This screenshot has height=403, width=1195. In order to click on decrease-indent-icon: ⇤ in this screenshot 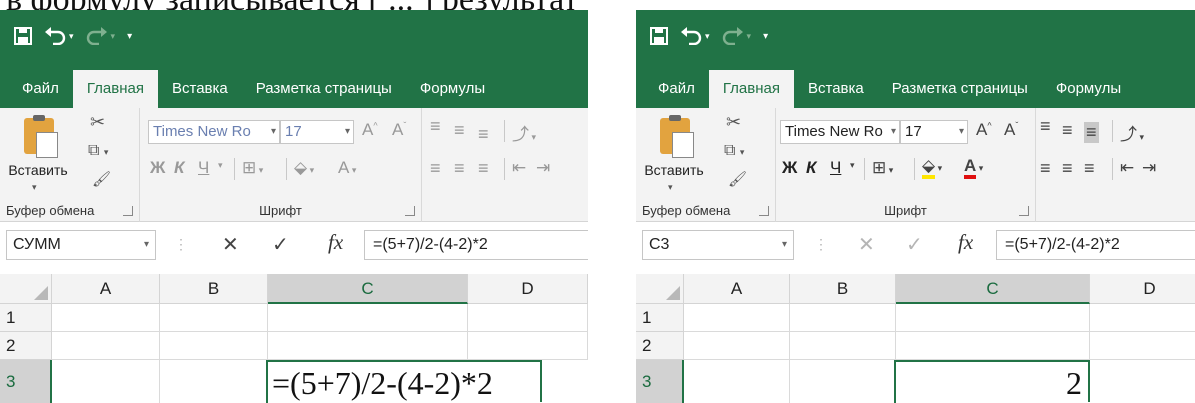, I will do `click(1127, 168)`.